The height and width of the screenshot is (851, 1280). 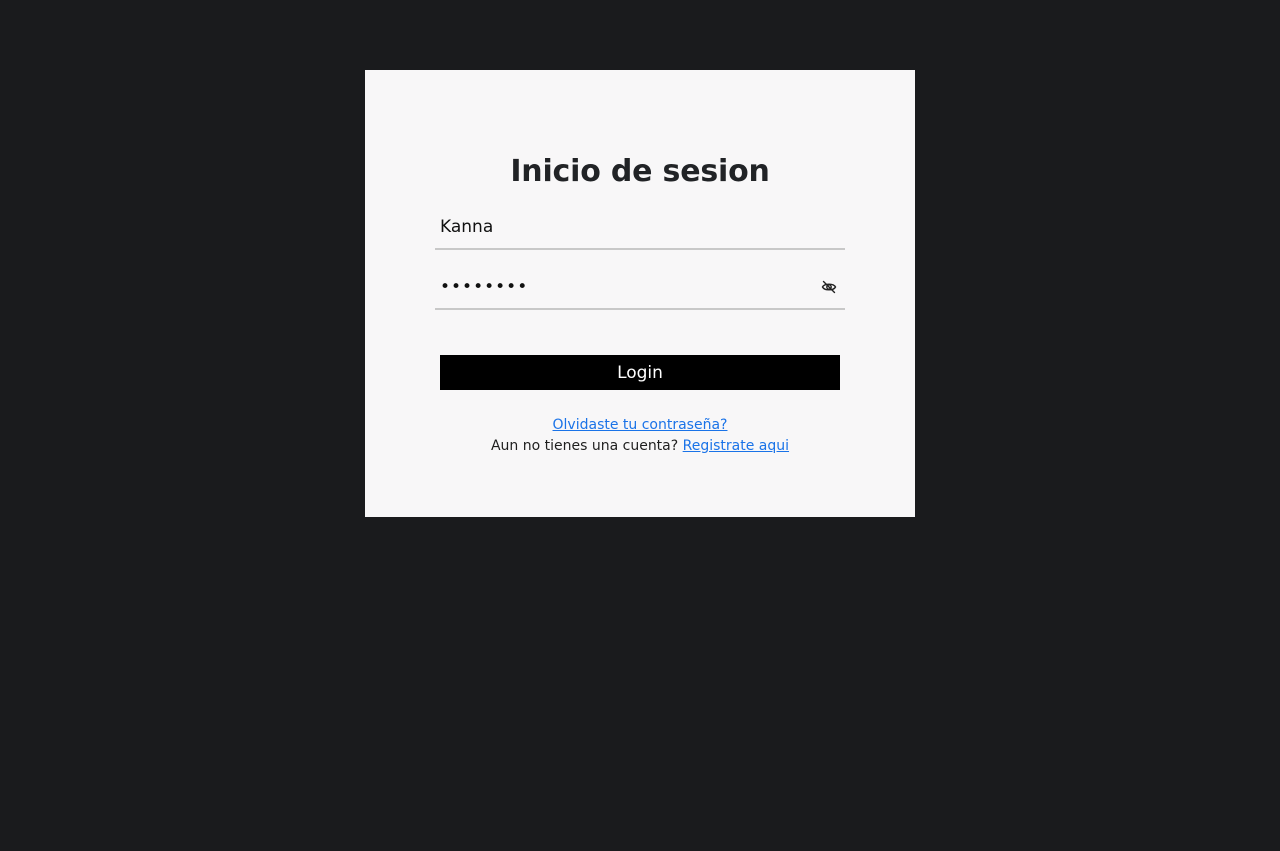 What do you see at coordinates (640, 372) in the screenshot?
I see `login-button: Login` at bounding box center [640, 372].